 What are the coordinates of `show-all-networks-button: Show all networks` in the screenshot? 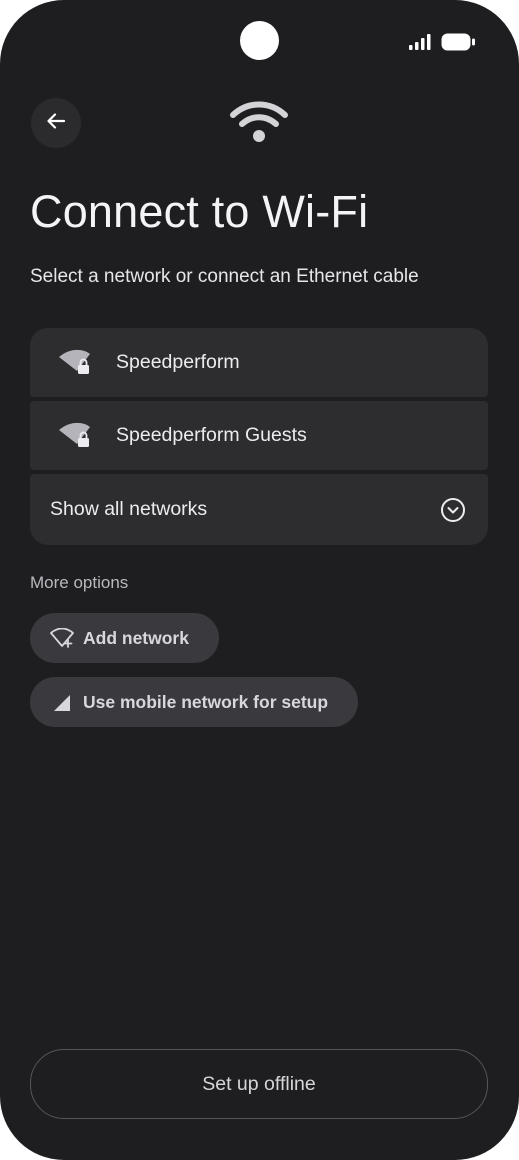 It's located at (259, 509).